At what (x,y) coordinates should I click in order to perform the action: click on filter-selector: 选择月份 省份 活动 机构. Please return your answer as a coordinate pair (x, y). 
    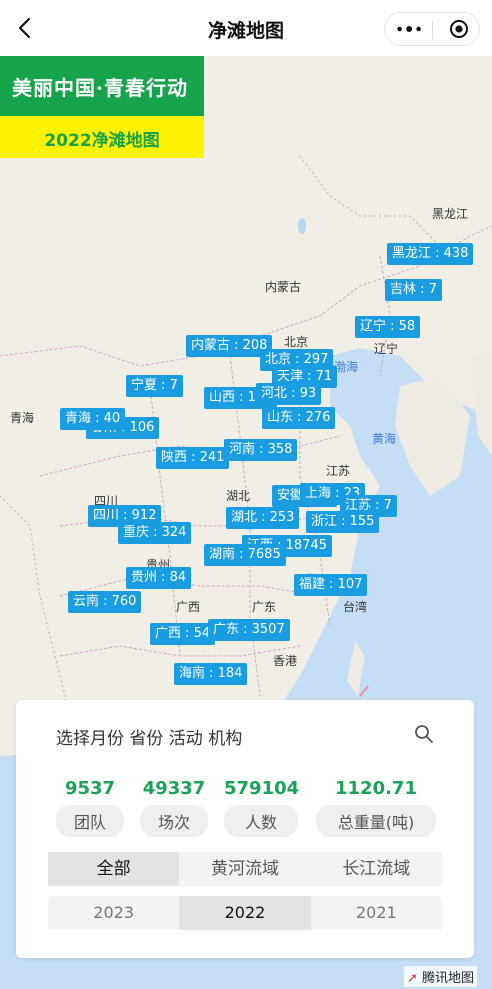
    Looking at the image, I should click on (149, 736).